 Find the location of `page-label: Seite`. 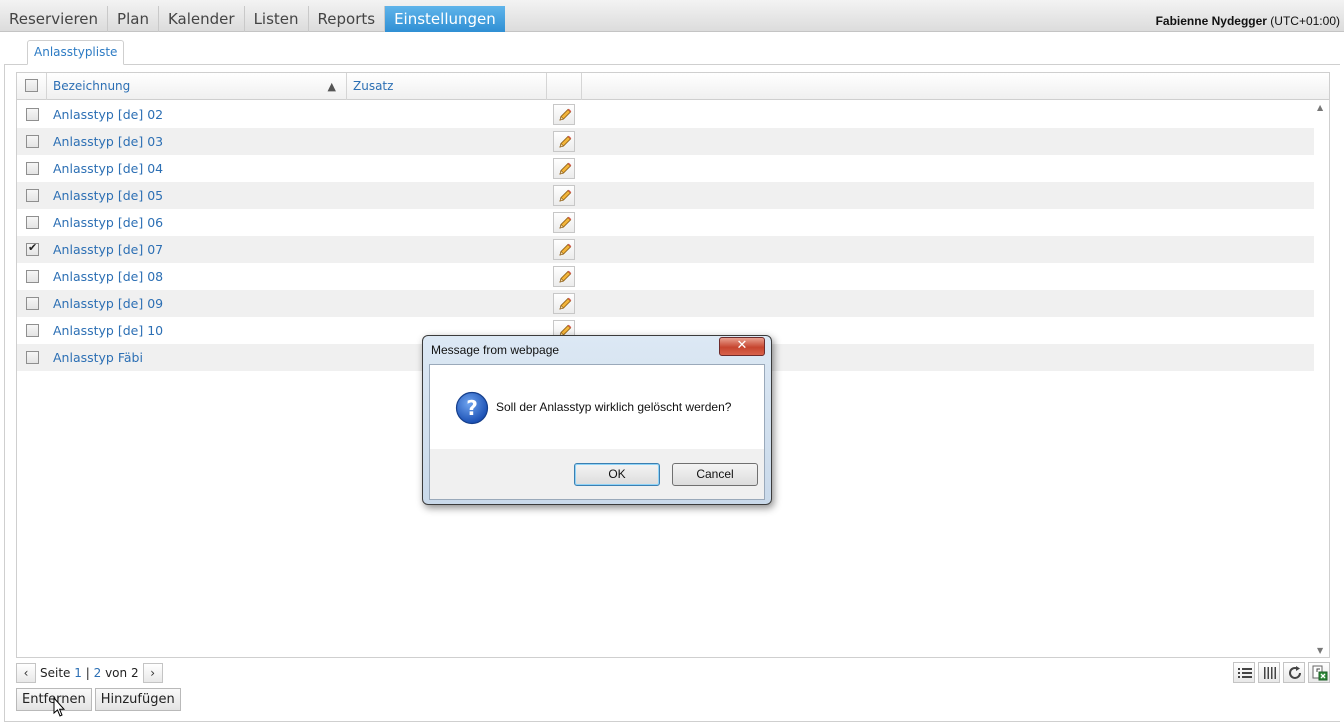

page-label: Seite is located at coordinates (55, 673).